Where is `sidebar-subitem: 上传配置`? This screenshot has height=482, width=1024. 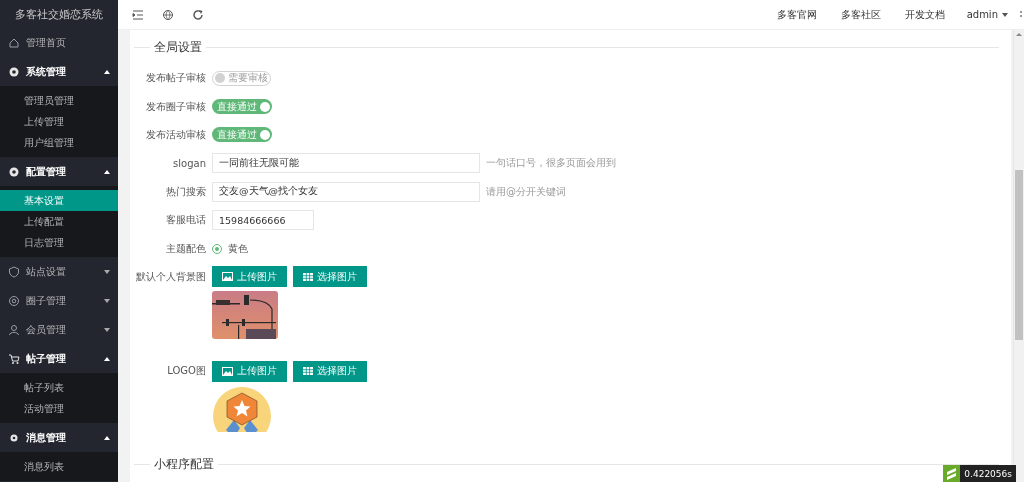
sidebar-subitem: 上传配置 is located at coordinates (59, 221).